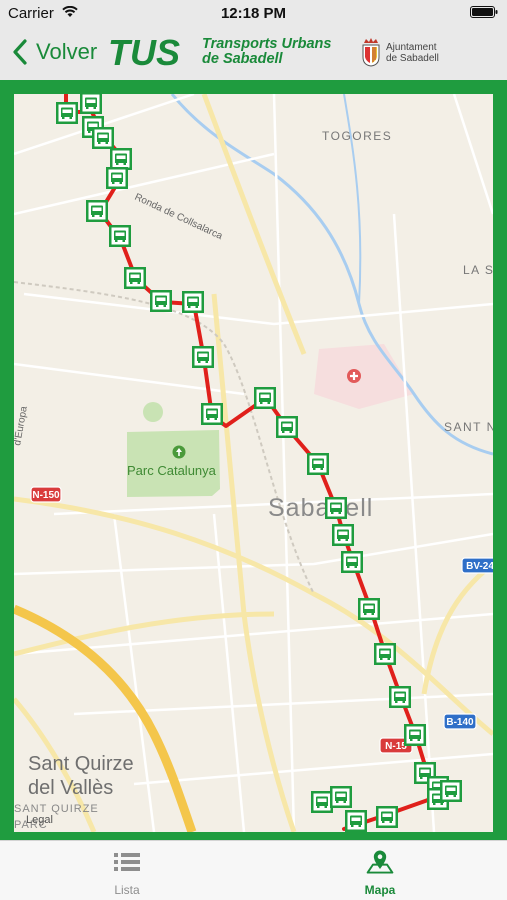 The image size is (507, 900). What do you see at coordinates (22, 425) in the screenshot?
I see `map-label-europa: d'Europa` at bounding box center [22, 425].